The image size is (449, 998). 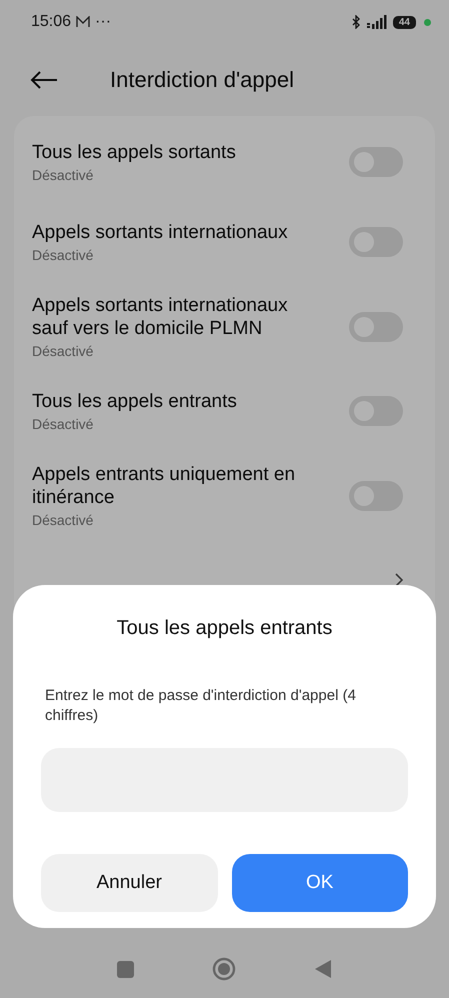 What do you see at coordinates (129, 883) in the screenshot?
I see `cancel-button: Annuler` at bounding box center [129, 883].